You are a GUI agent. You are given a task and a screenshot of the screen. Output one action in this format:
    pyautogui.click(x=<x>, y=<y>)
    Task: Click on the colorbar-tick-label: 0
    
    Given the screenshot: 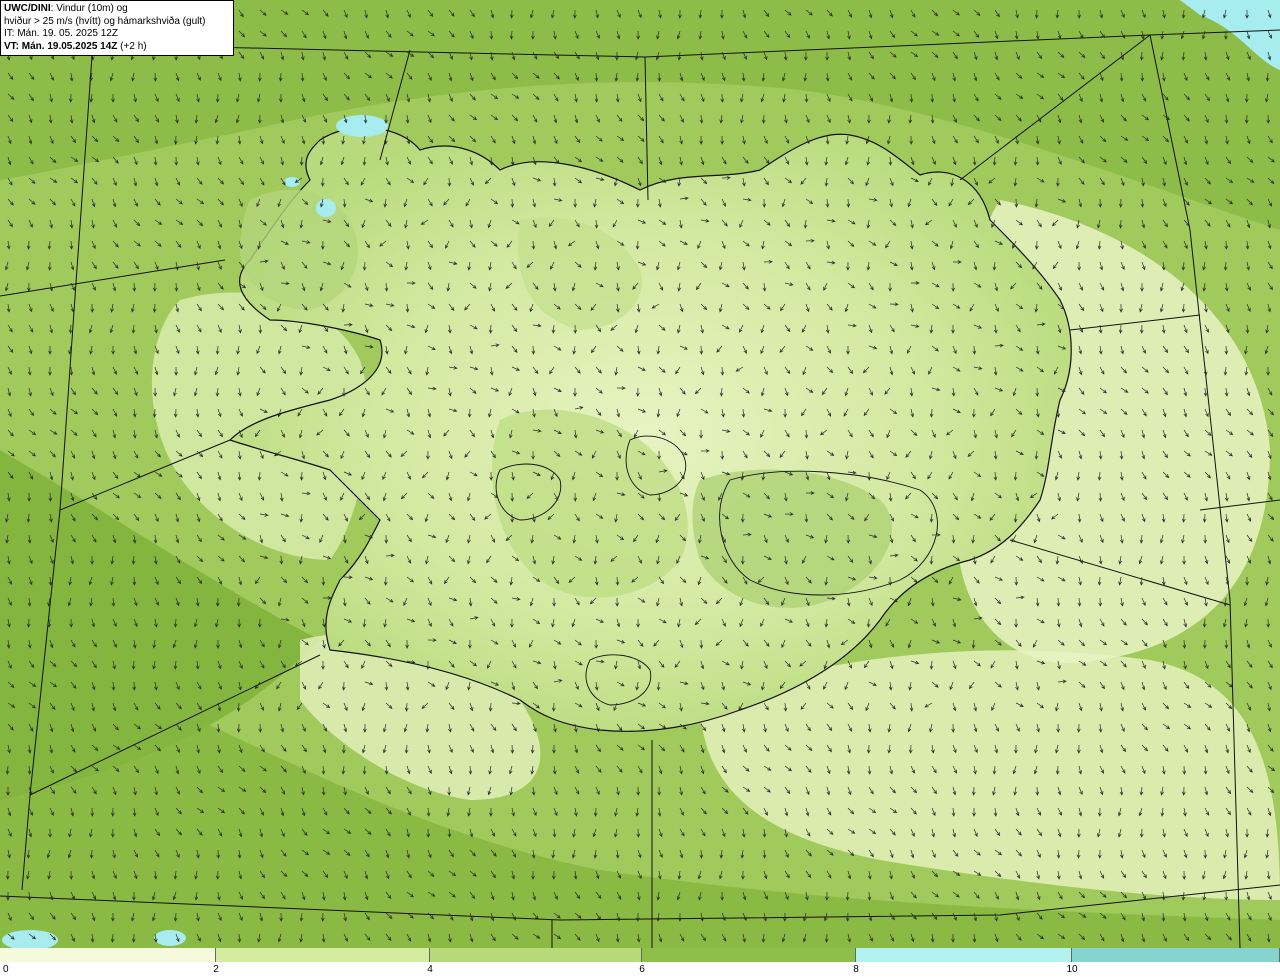 What is the action you would take?
    pyautogui.click(x=6, y=969)
    